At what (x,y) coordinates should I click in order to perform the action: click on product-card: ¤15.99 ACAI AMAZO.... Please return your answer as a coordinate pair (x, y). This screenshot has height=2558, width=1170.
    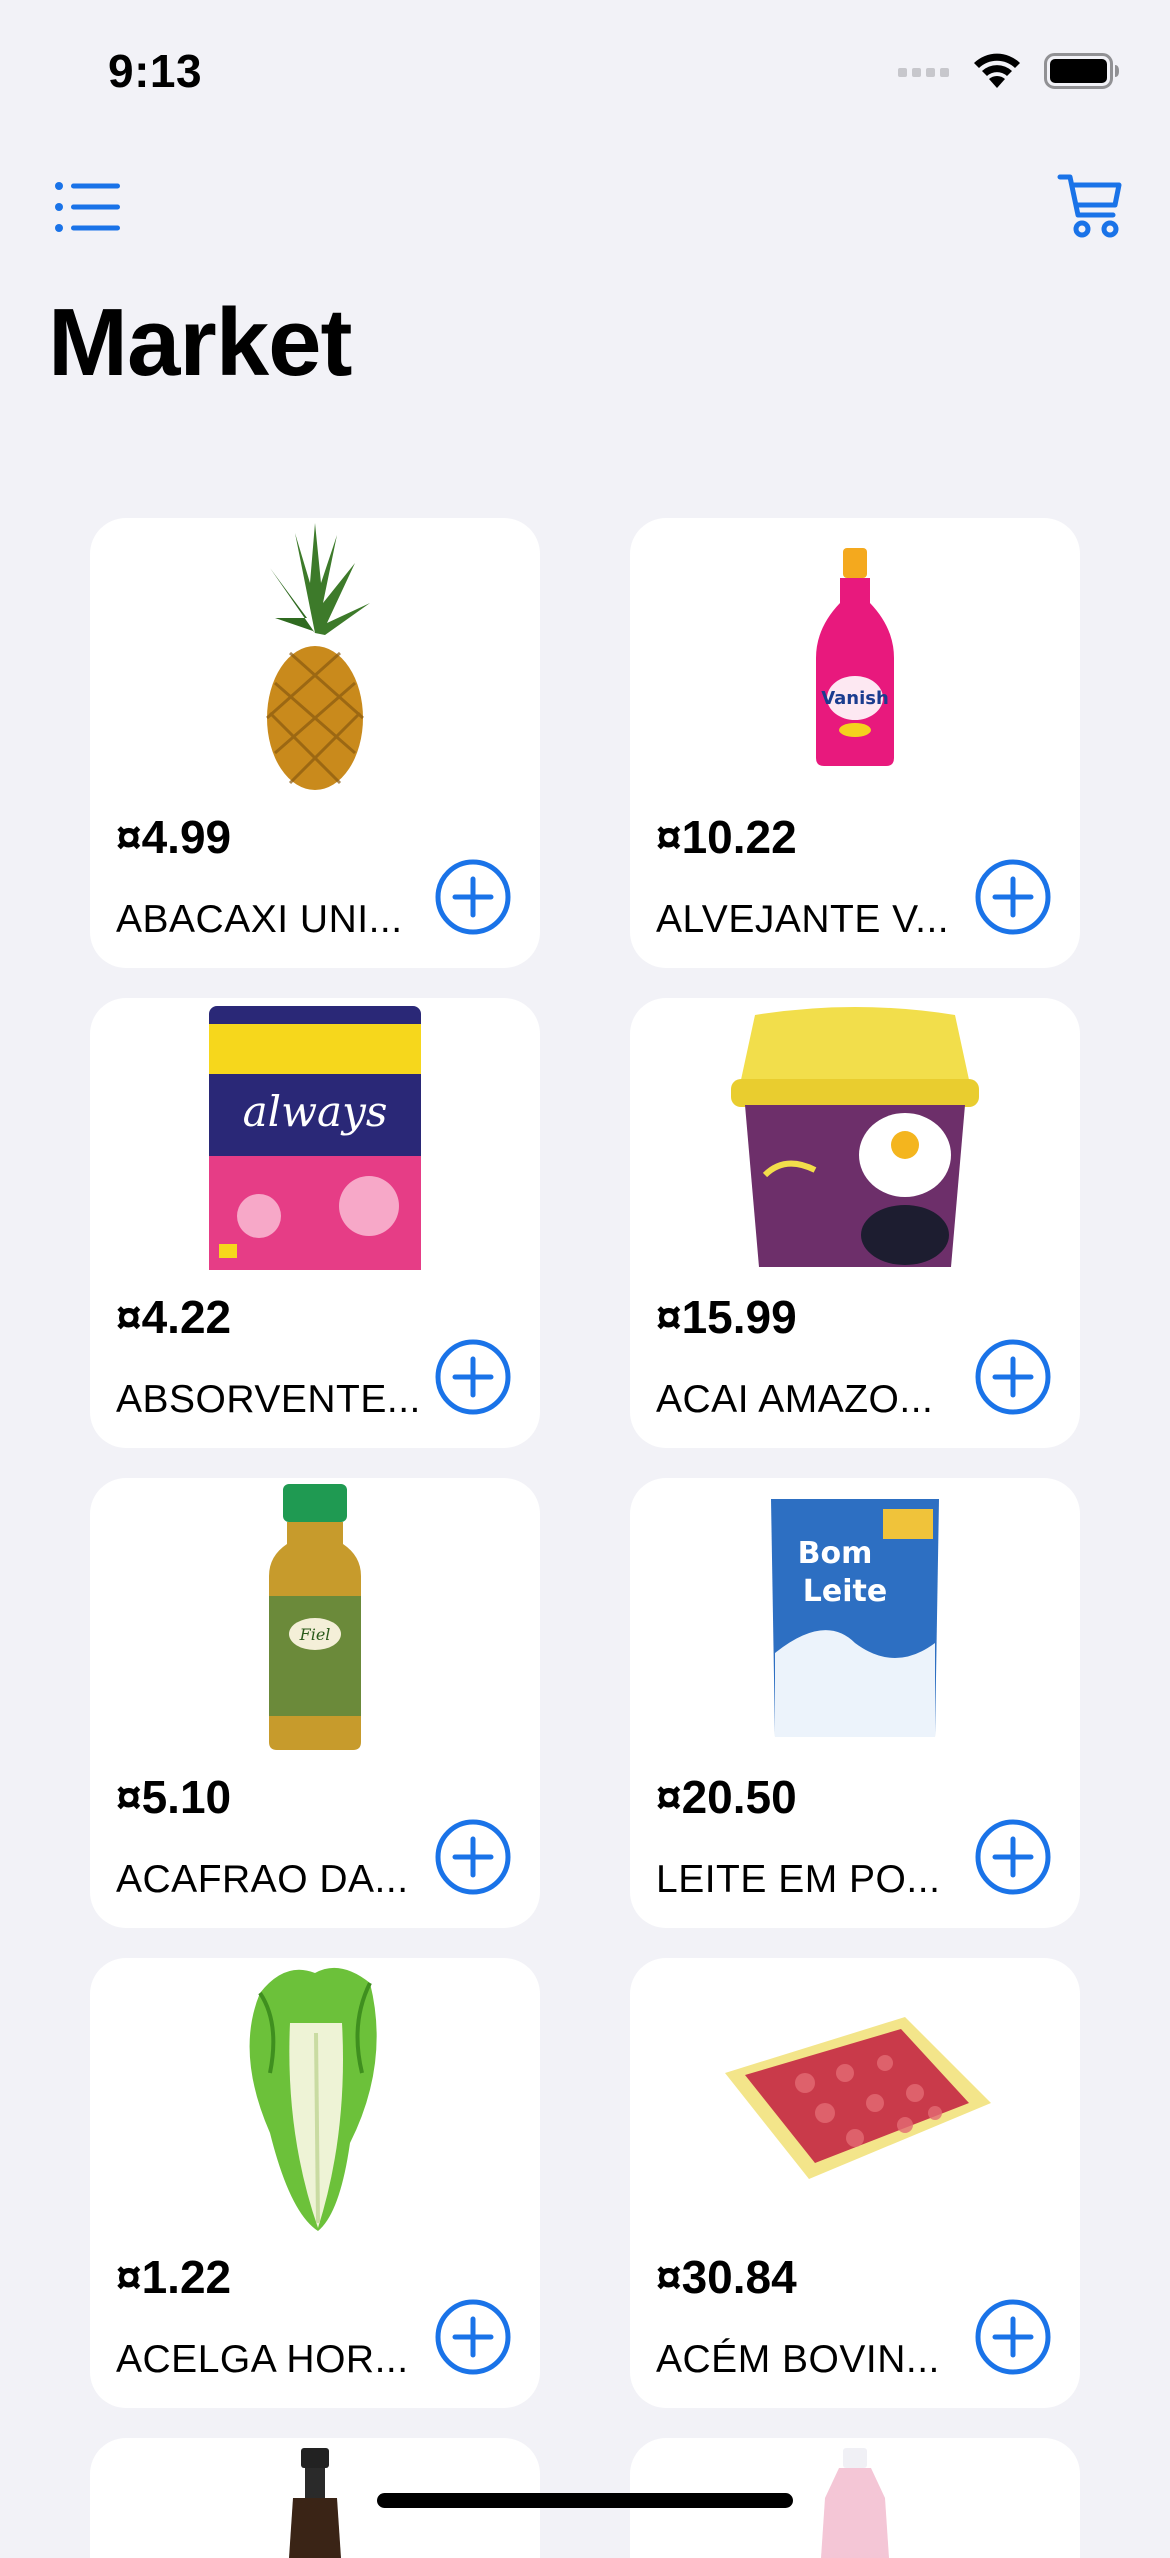
    Looking at the image, I should click on (855, 1223).